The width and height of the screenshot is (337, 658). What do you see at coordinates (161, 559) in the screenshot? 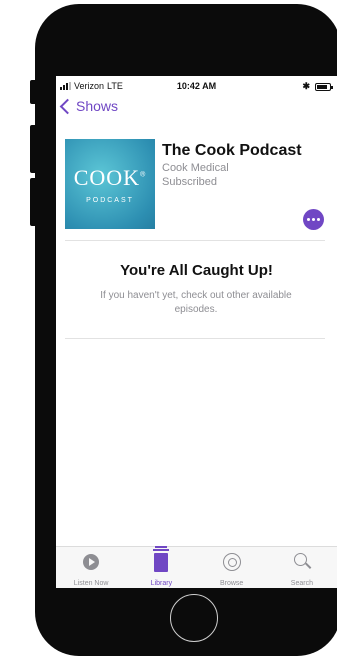
I see `library-icon` at bounding box center [161, 559].